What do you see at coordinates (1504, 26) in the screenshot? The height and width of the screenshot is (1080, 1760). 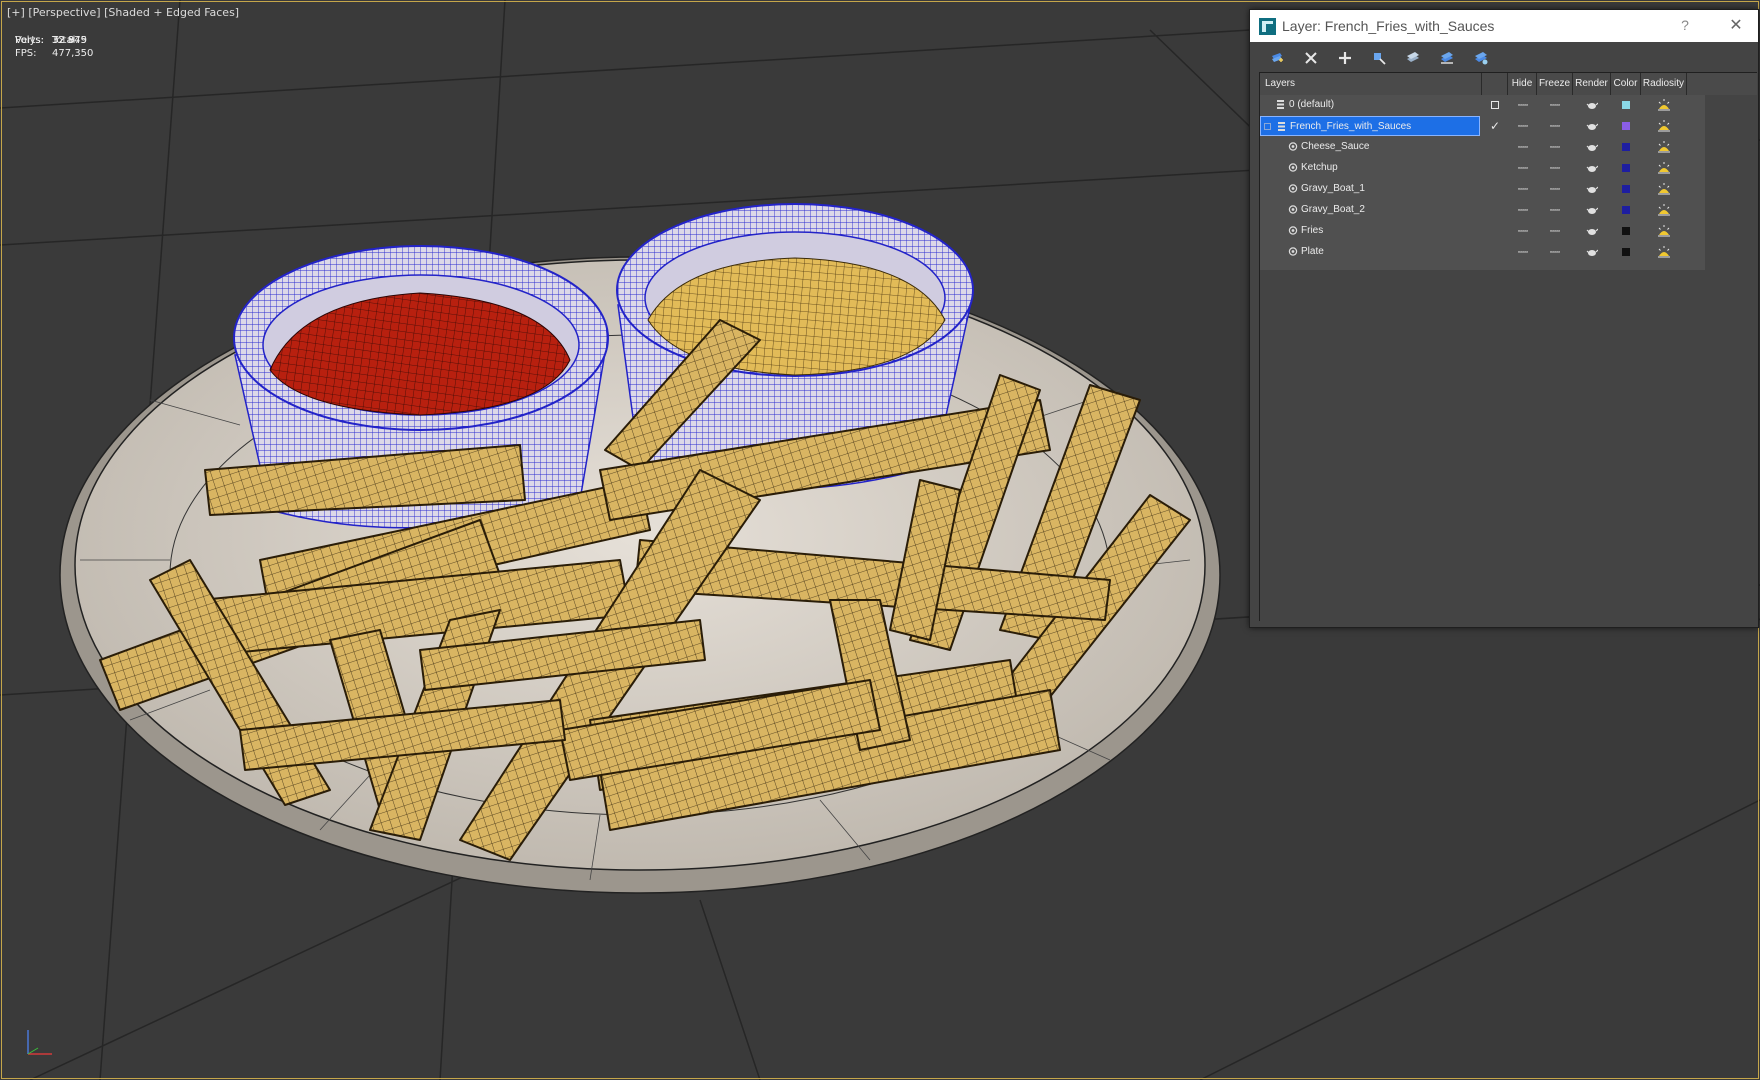 I see `dialog-title-bar: Layer: French_Fries_with_Sauces ? ✕` at bounding box center [1504, 26].